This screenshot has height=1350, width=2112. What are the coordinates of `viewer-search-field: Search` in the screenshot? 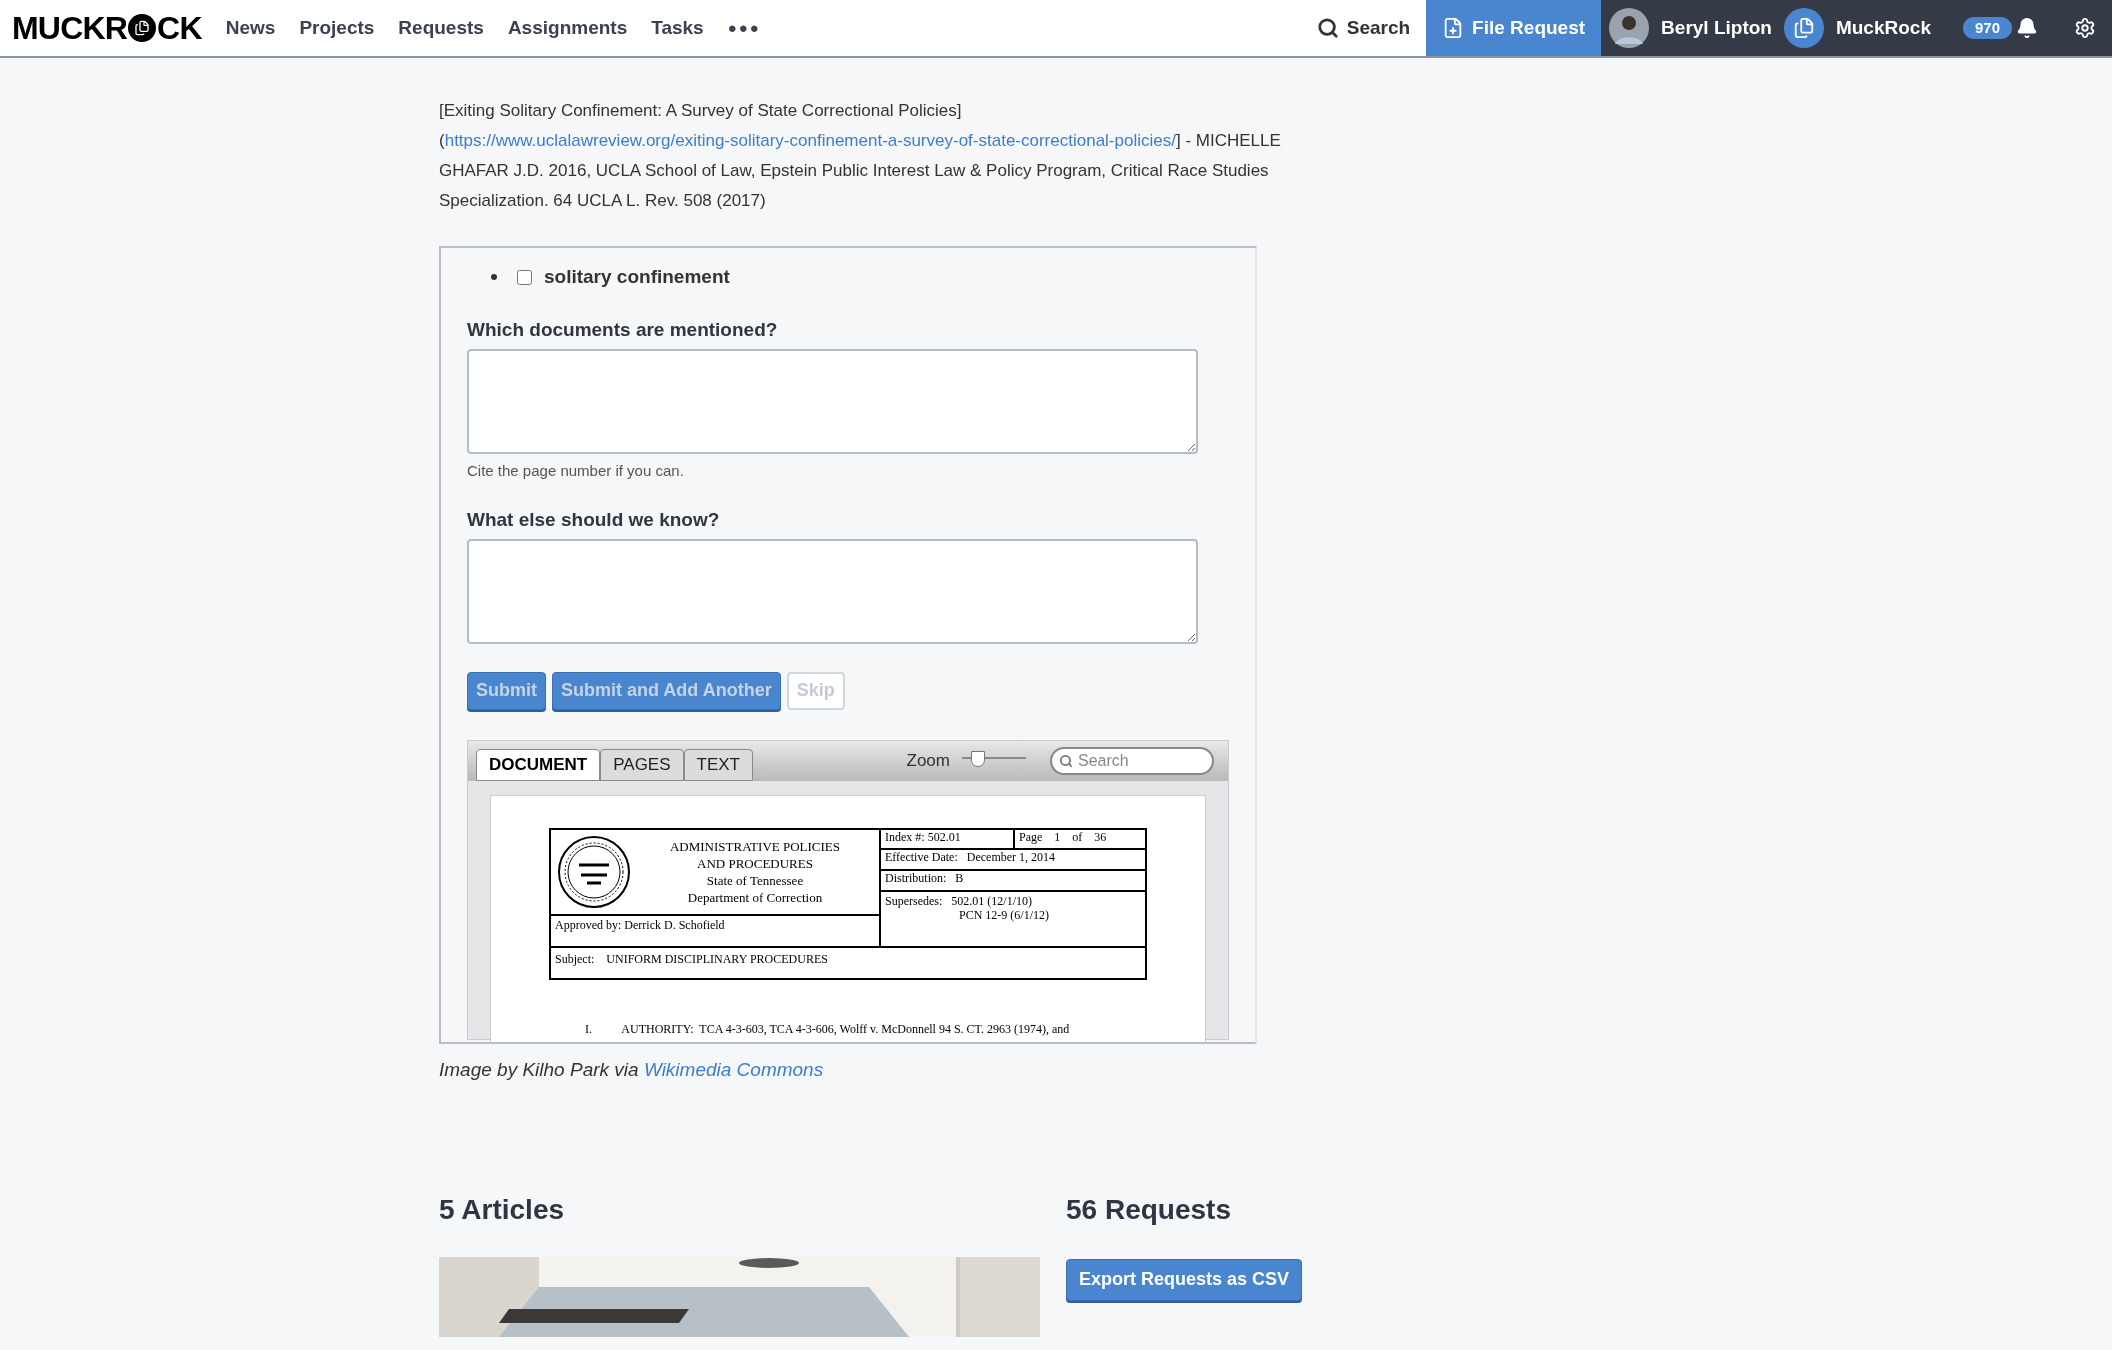 It's located at (1132, 760).